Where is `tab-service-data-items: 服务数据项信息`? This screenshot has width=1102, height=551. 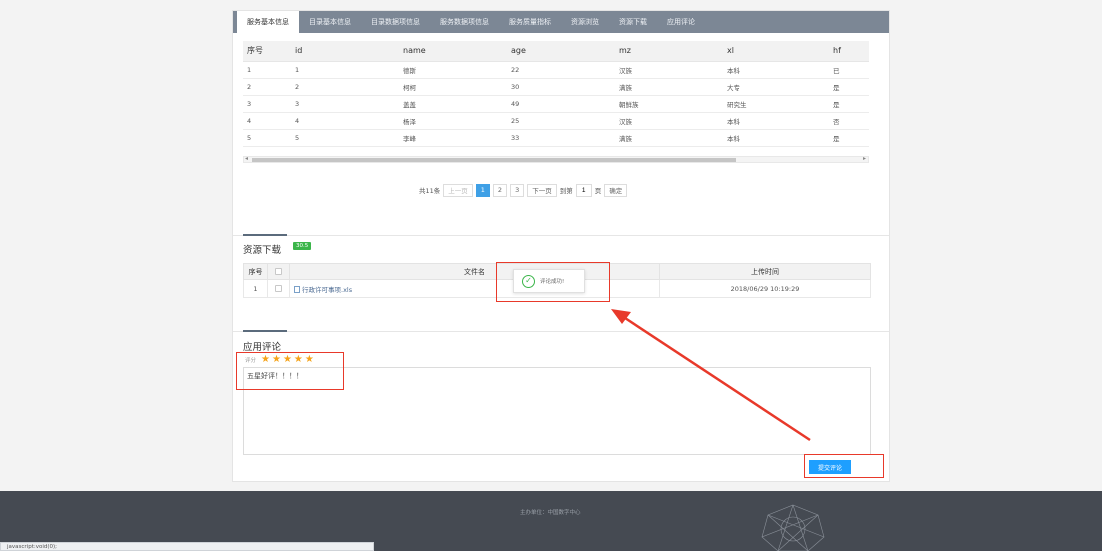
tab-service-data-items: 服务数据项信息 is located at coordinates (464, 22).